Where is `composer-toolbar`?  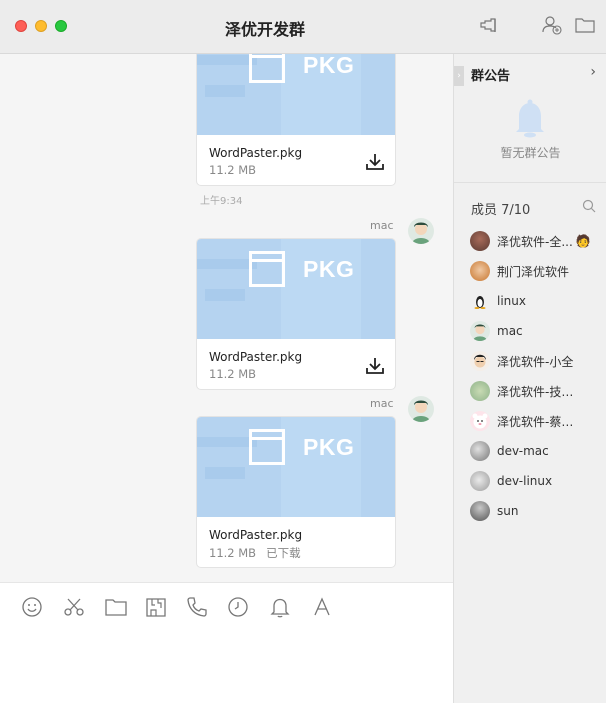 composer-toolbar is located at coordinates (226, 642).